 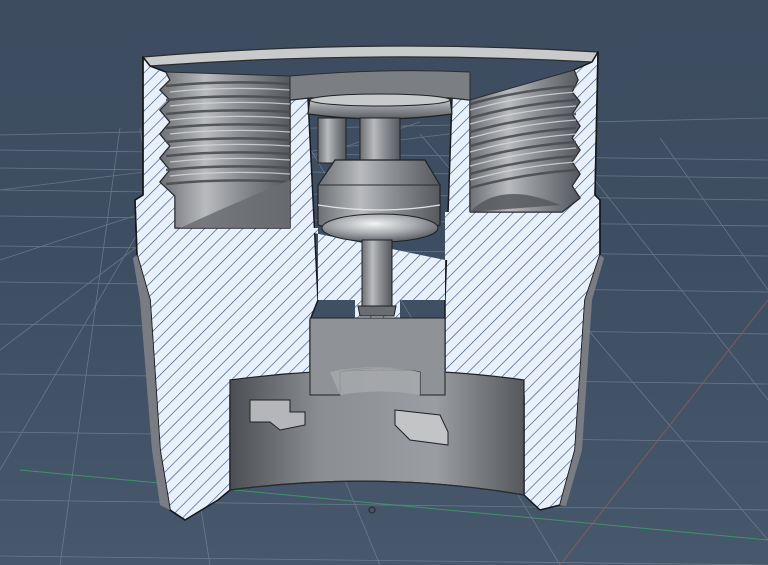 I want to click on poppet-ball, so click(x=380, y=228).